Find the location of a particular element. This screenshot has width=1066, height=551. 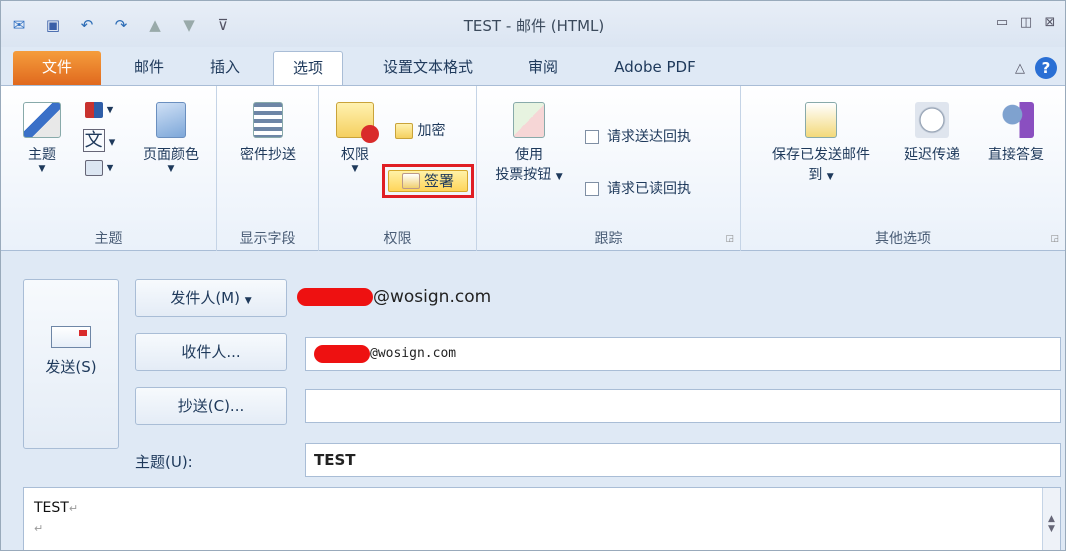

encrypt-button: 加密 is located at coordinates (435, 130).